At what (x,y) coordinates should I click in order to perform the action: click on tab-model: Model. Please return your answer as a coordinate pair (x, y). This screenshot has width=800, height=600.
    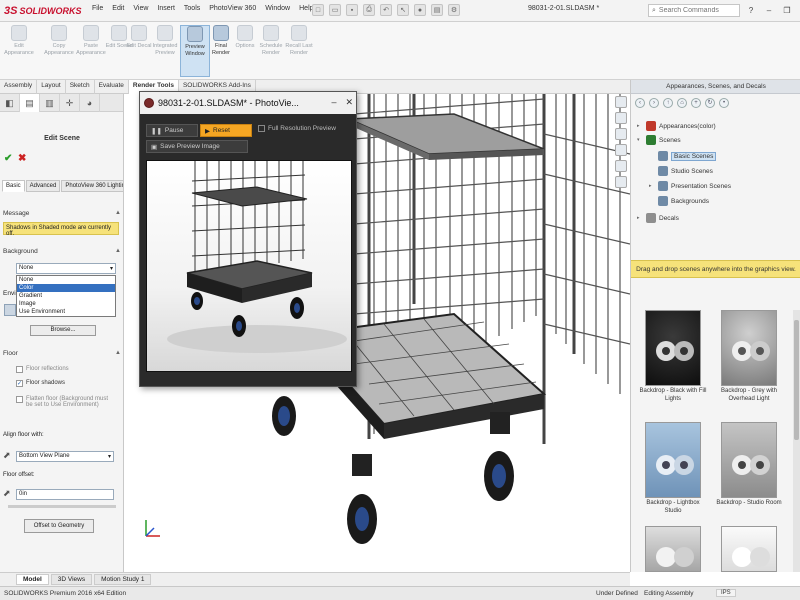
    Looking at the image, I should click on (32, 579).